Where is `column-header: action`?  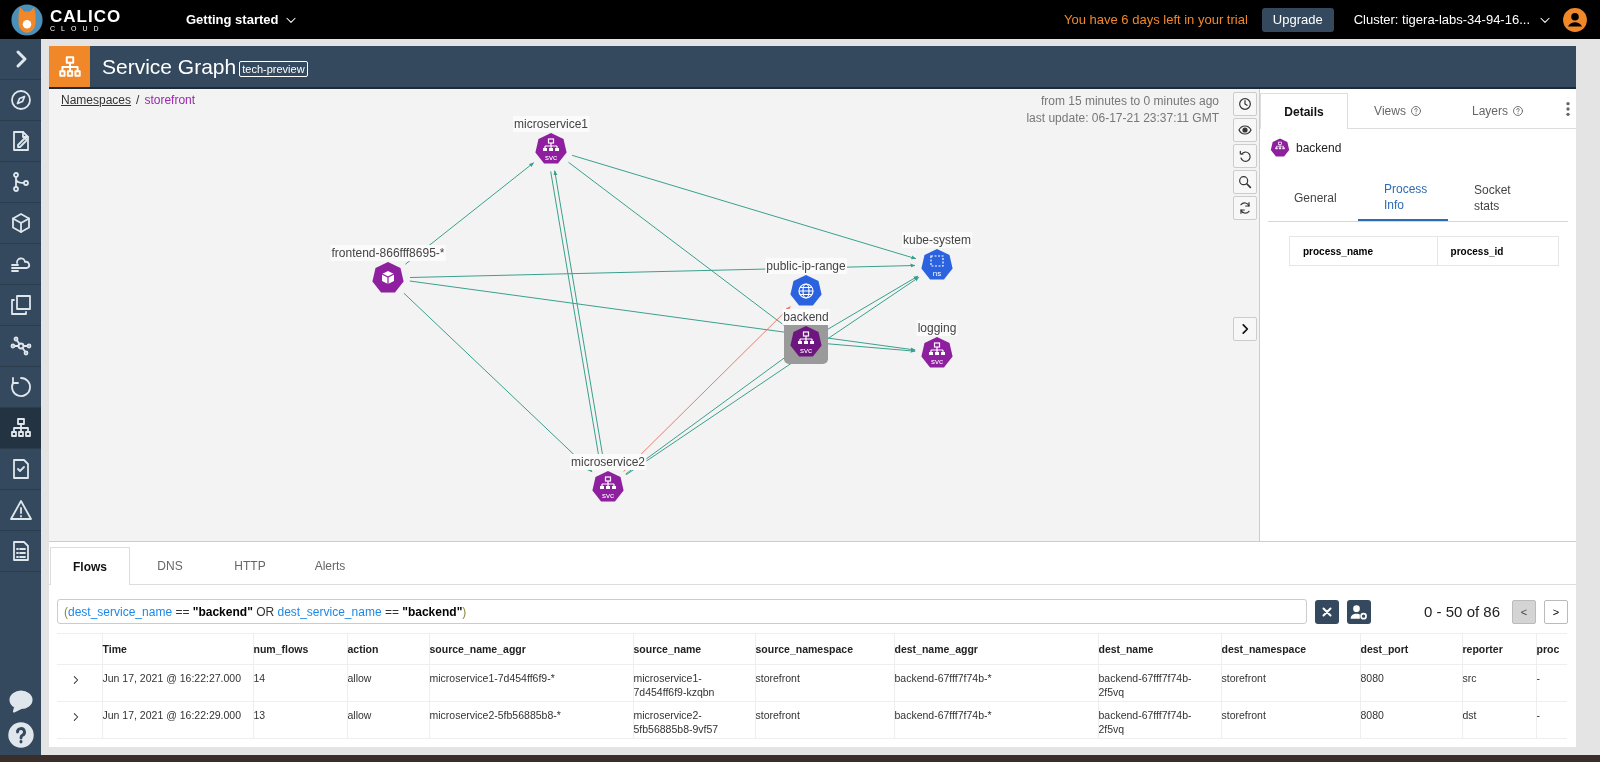 column-header: action is located at coordinates (388, 649).